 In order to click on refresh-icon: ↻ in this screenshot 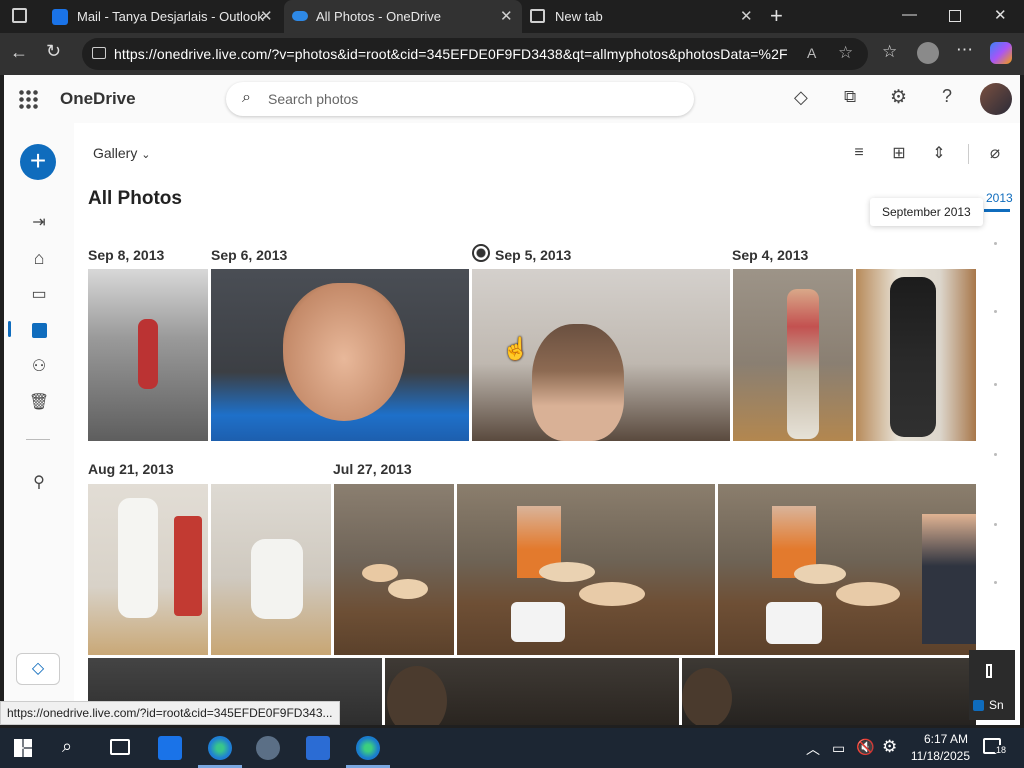, I will do `click(53, 51)`.